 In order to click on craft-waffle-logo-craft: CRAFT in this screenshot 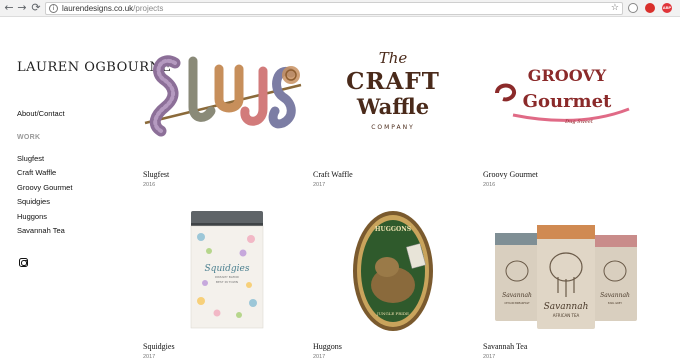, I will do `click(393, 81)`.